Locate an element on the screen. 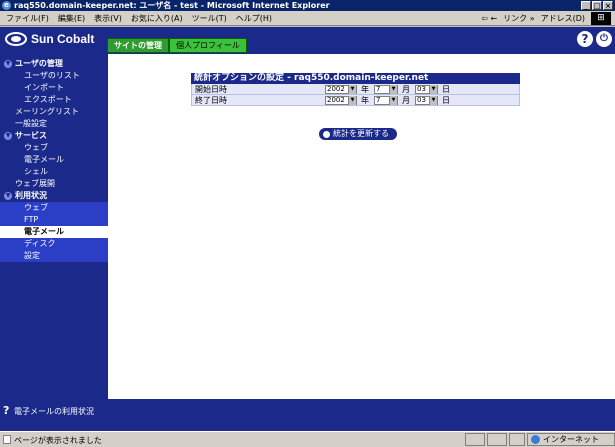 The width and height of the screenshot is (615, 447). update-stats-button: 統計を更新する is located at coordinates (358, 134).